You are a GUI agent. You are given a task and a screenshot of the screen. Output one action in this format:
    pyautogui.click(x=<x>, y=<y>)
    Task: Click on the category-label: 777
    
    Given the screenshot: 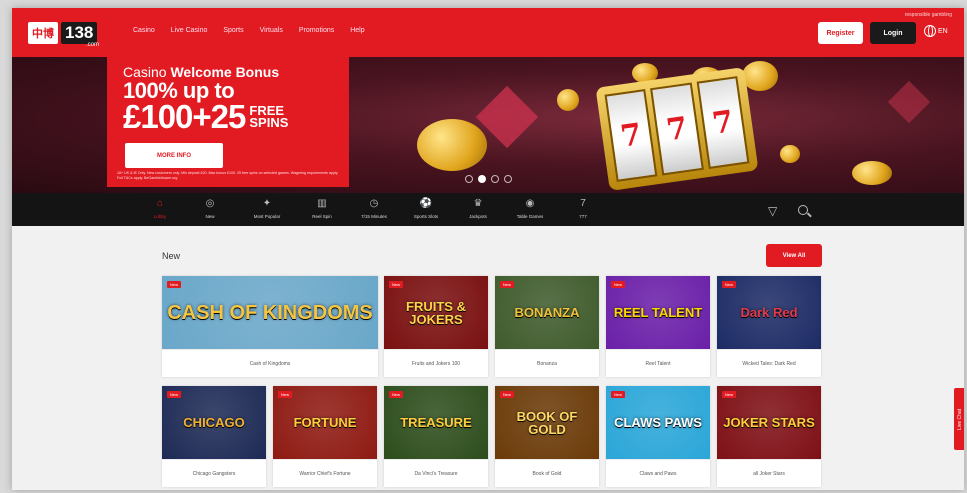 What is the action you would take?
    pyautogui.click(x=583, y=216)
    